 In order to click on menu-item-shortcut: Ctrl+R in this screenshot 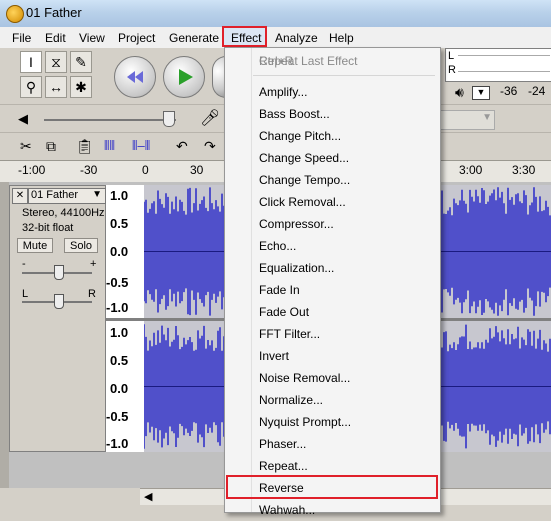, I will do `click(276, 61)`.